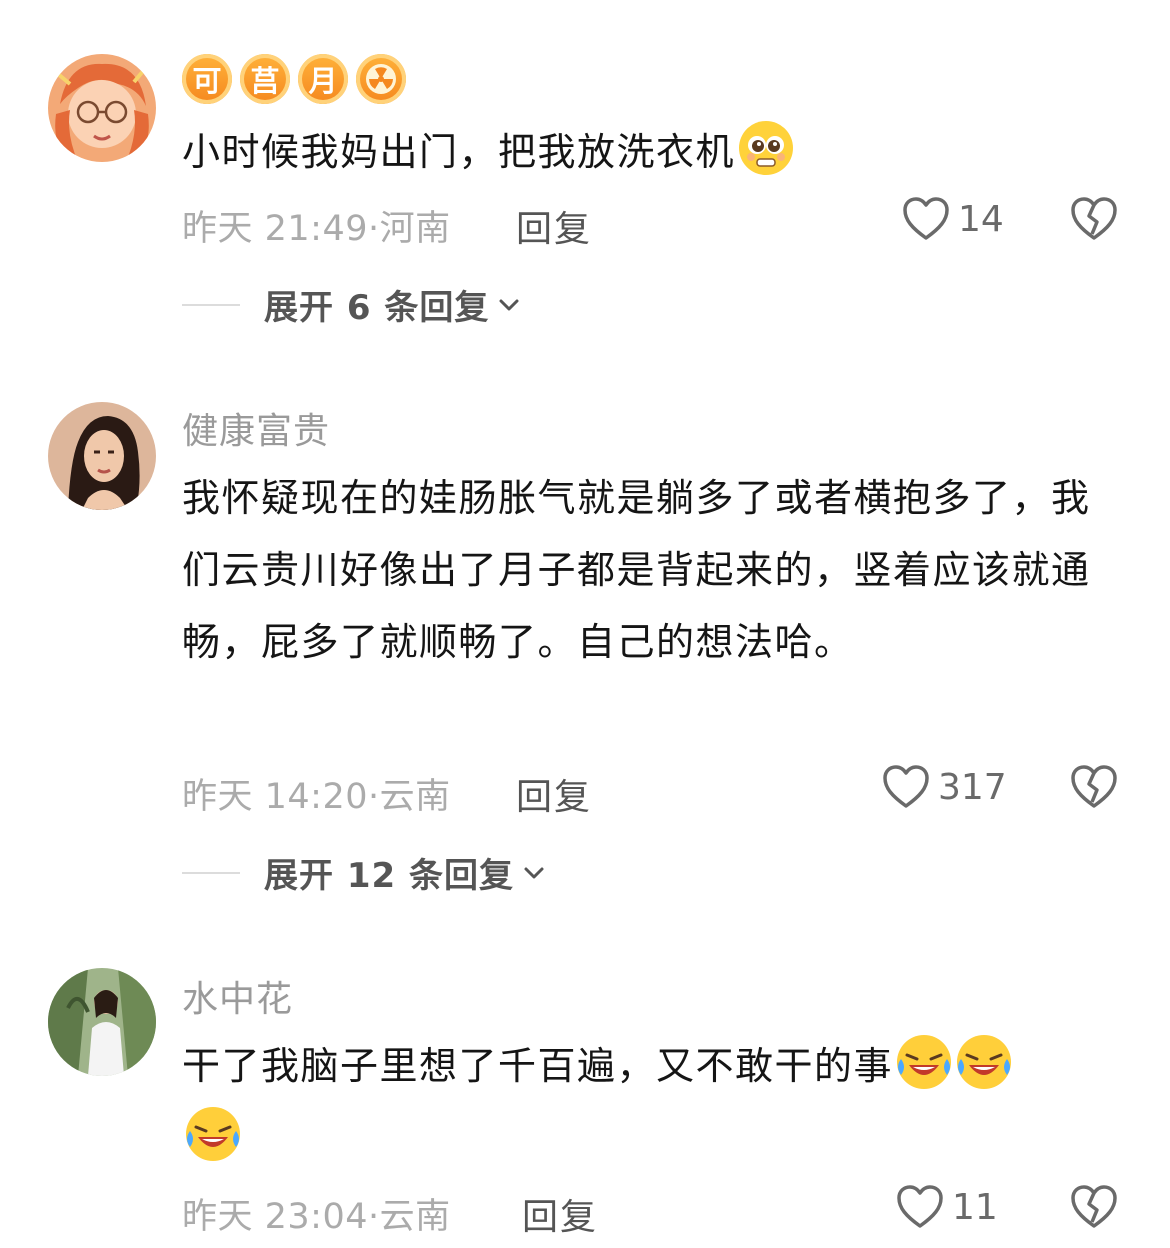  I want to click on comment-text-content: 干了我脑子里想了千百遍，又不敢干的事, so click(538, 1066).